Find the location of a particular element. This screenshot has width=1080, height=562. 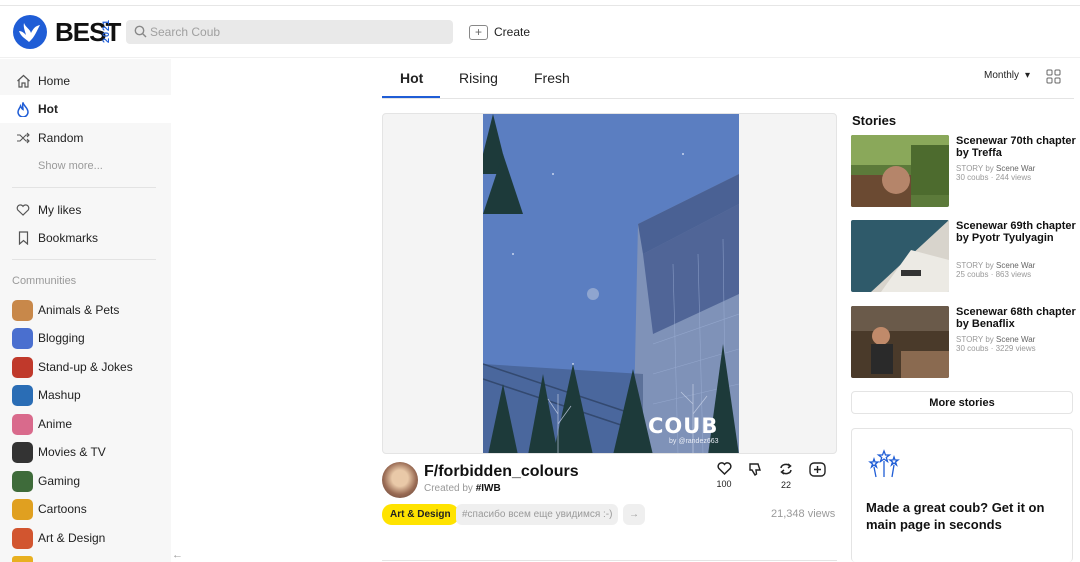

home-icon is located at coordinates (23, 81).